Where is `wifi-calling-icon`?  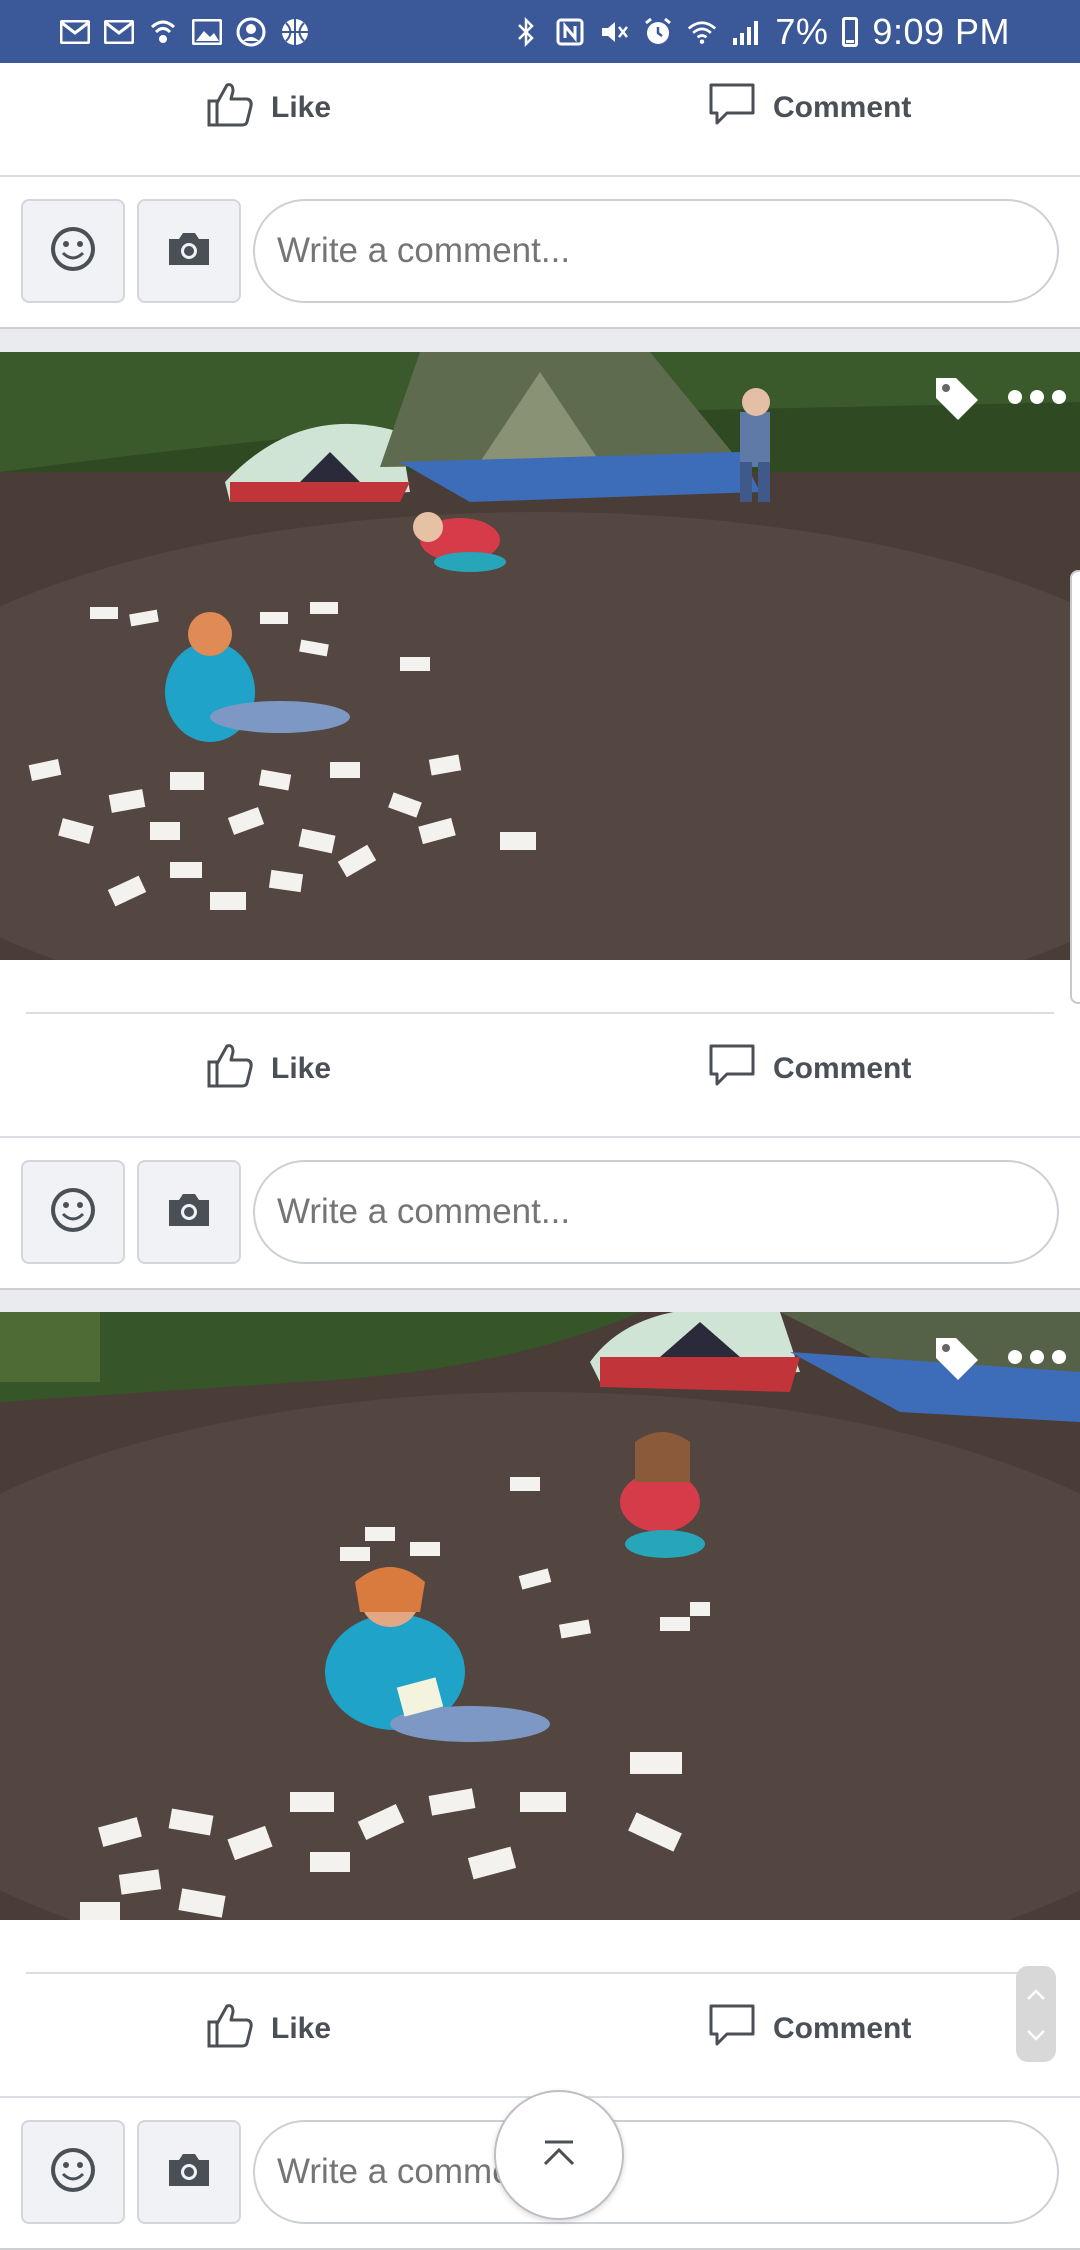
wifi-calling-icon is located at coordinates (163, 32).